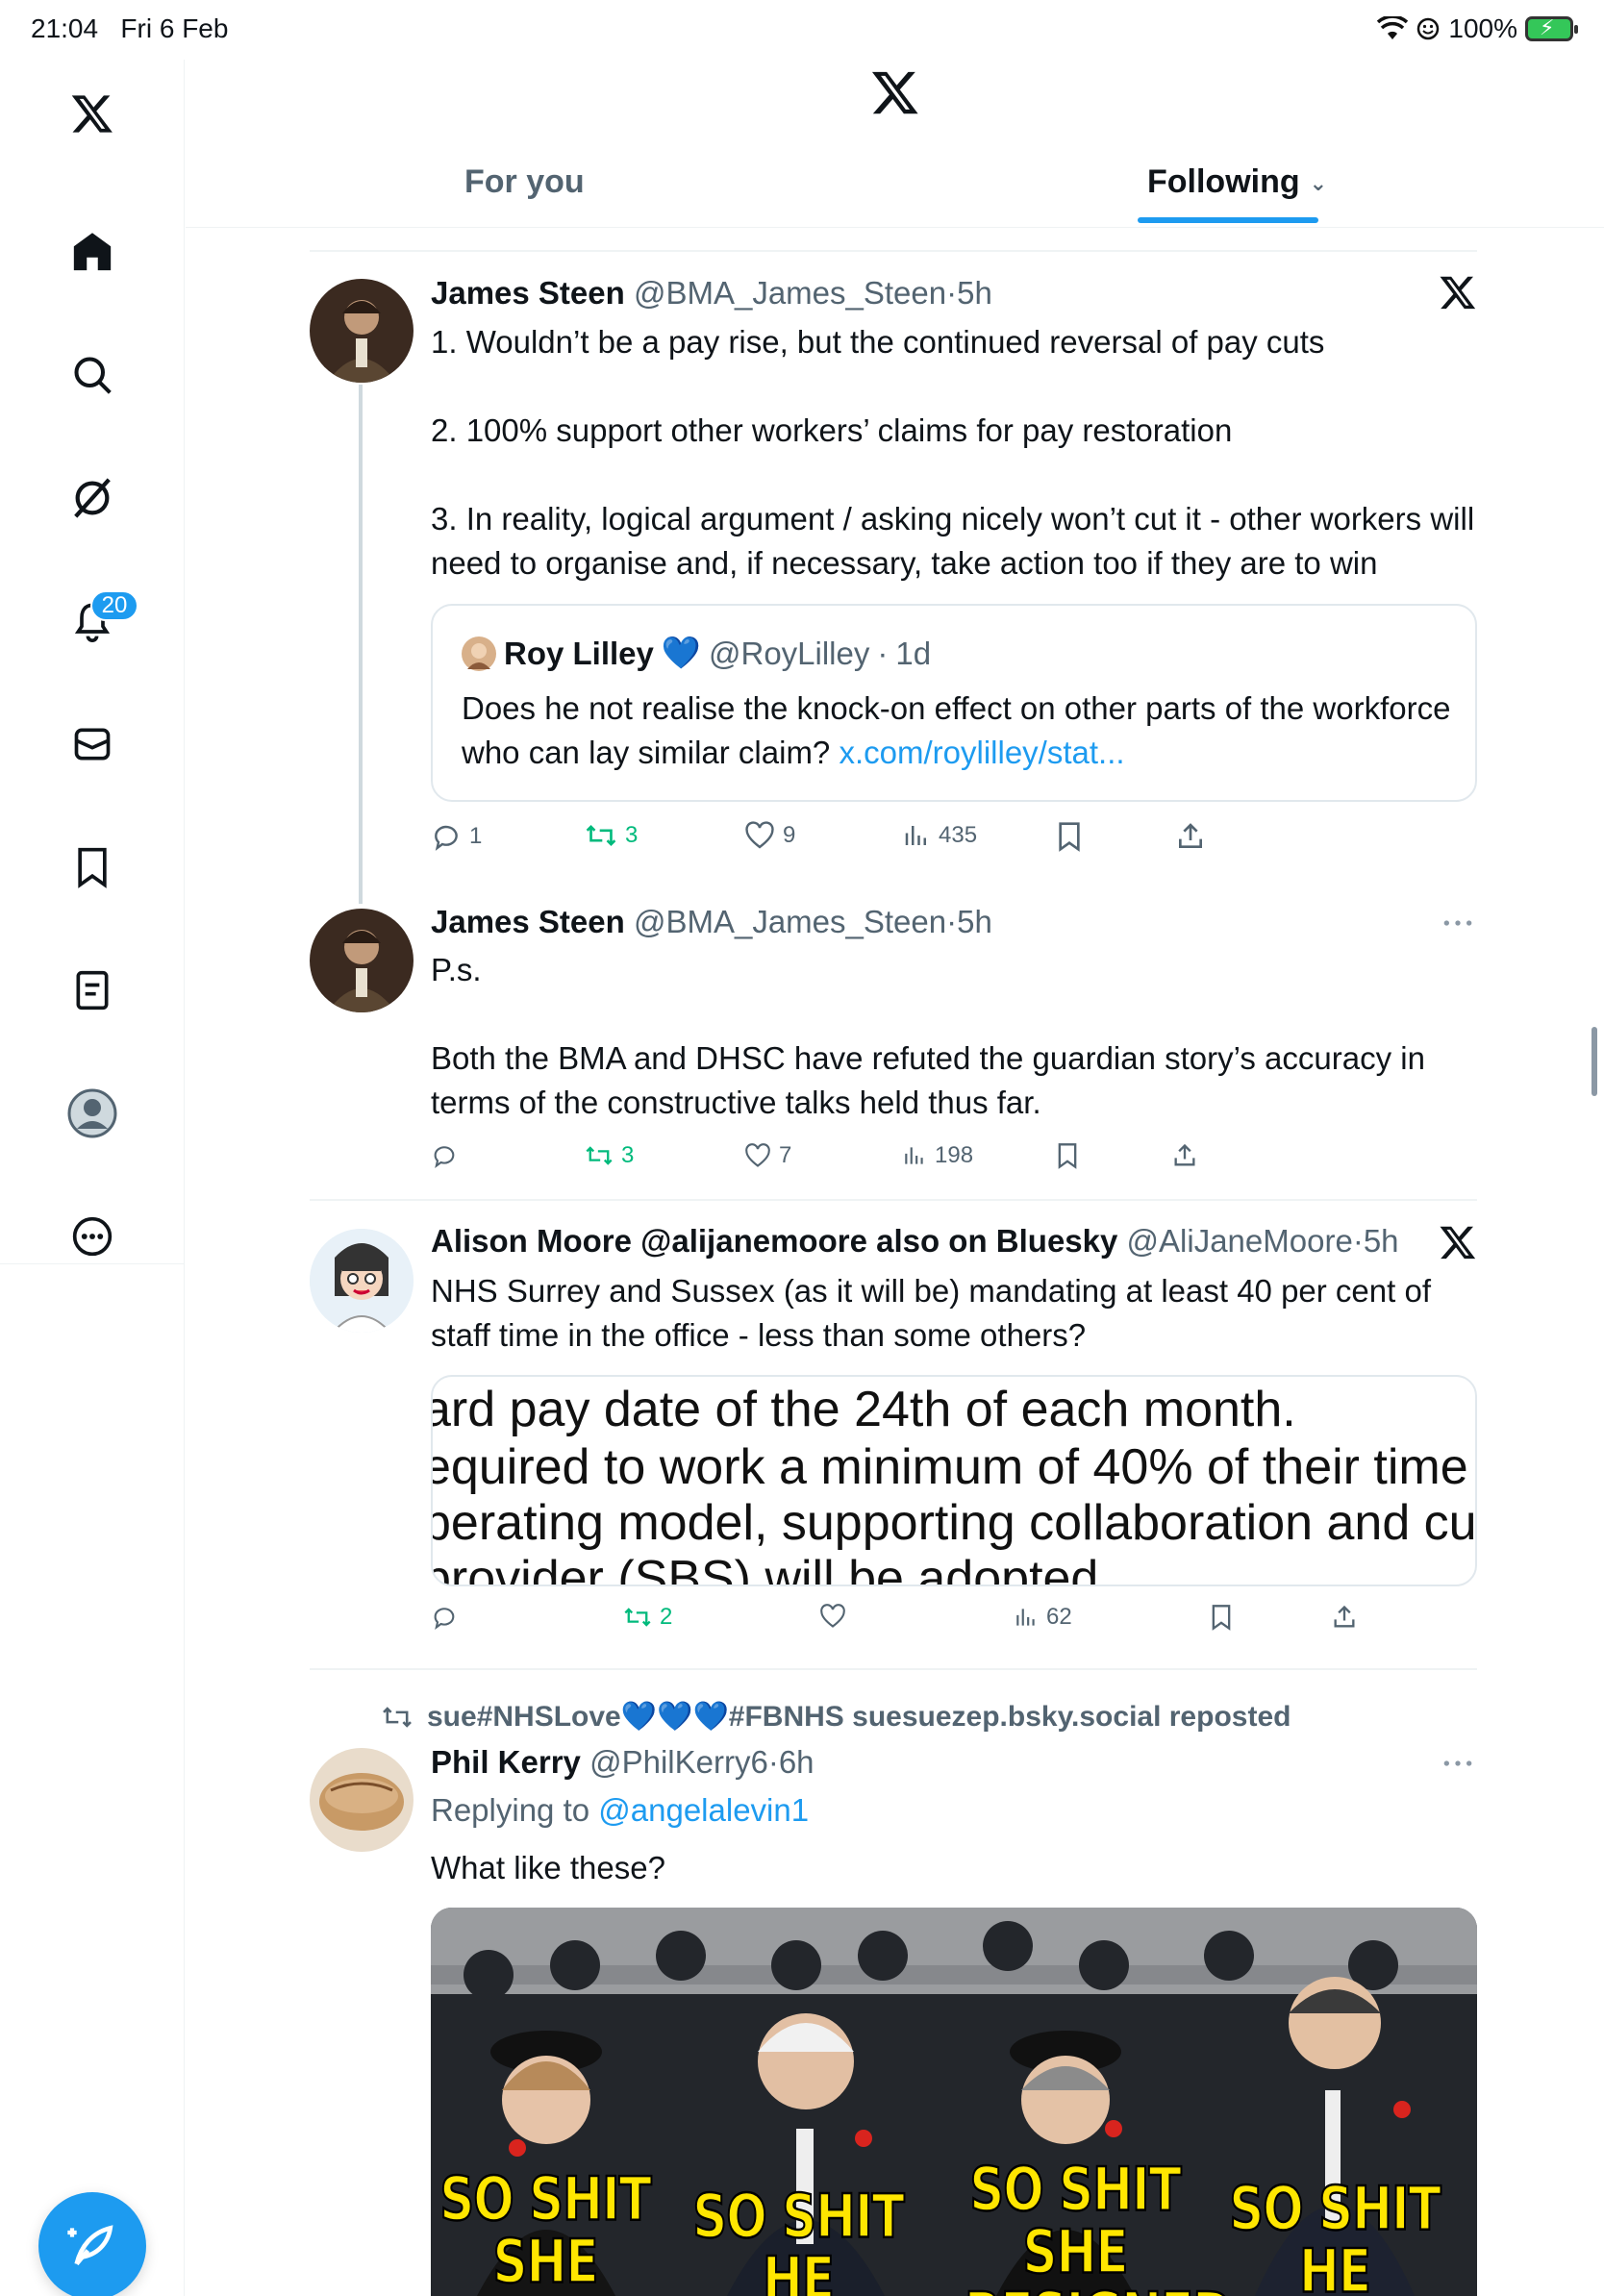  What do you see at coordinates (92, 252) in the screenshot?
I see `home-icon` at bounding box center [92, 252].